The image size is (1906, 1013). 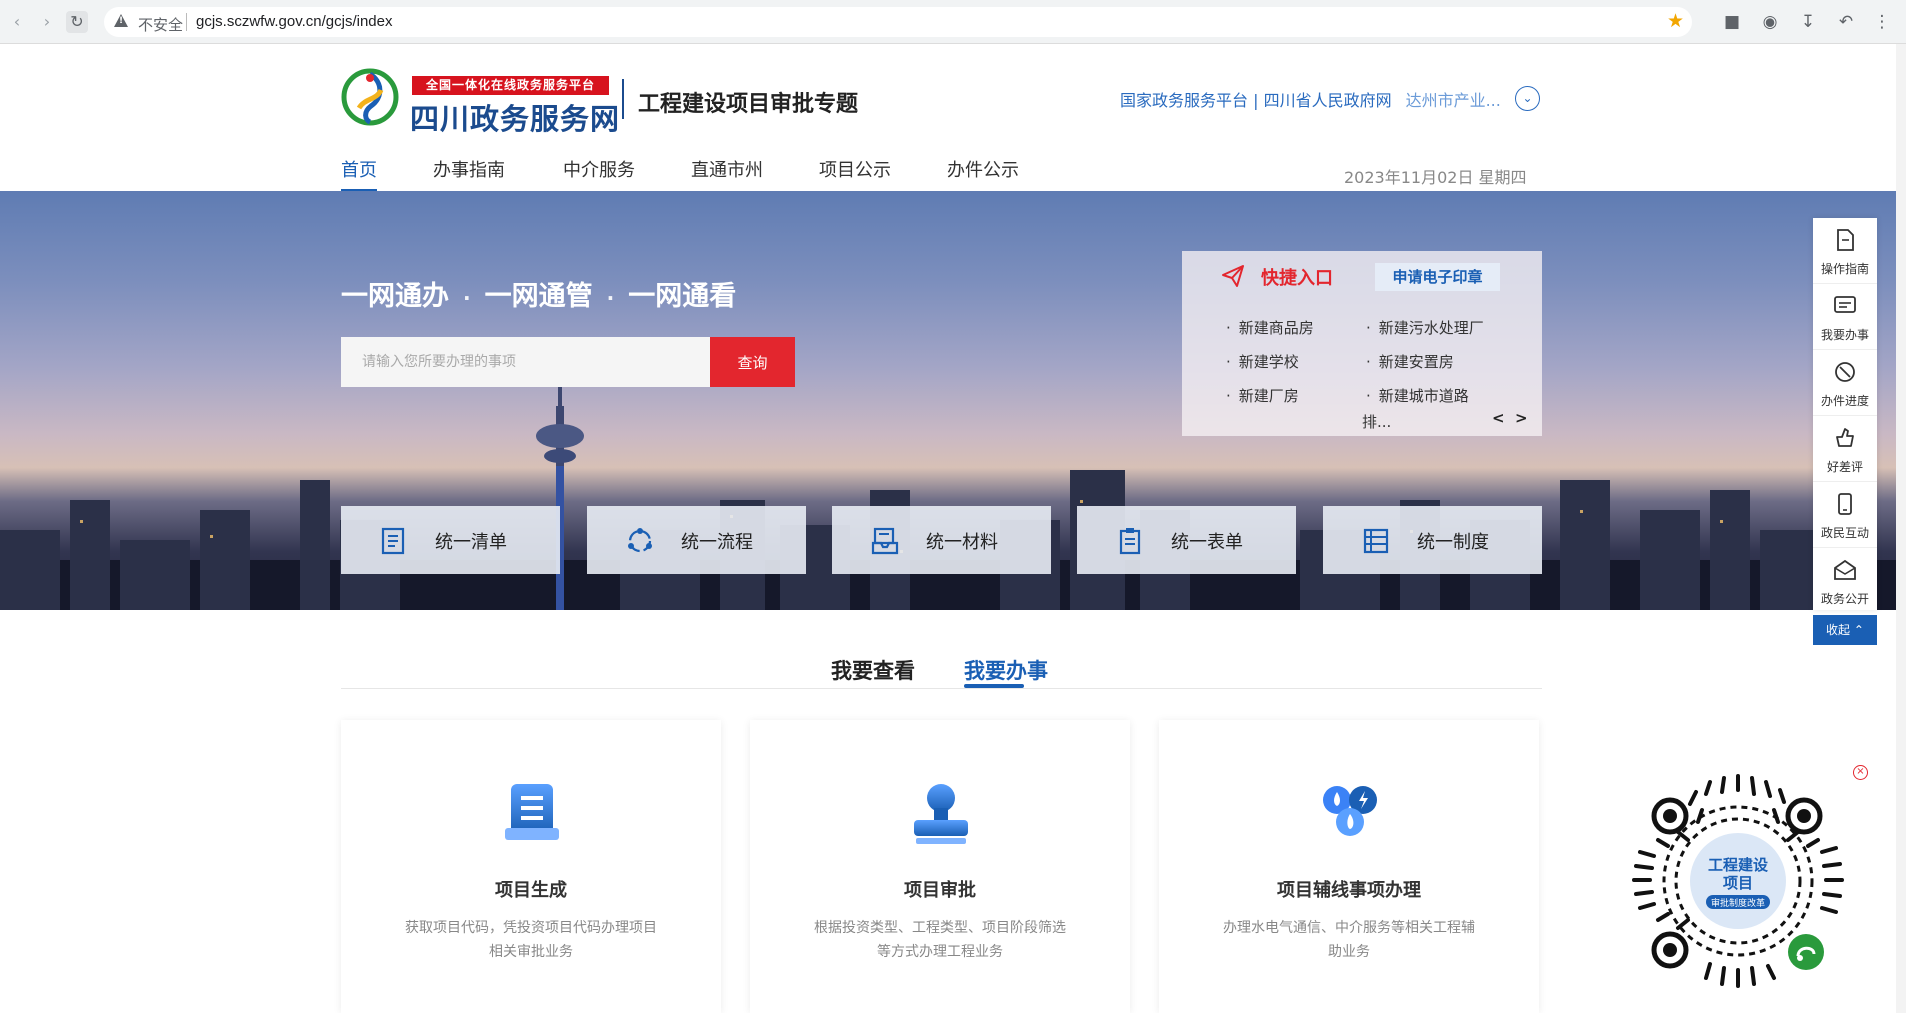 I want to click on quick-item: 新建污水处理厂, so click(x=1425, y=327).